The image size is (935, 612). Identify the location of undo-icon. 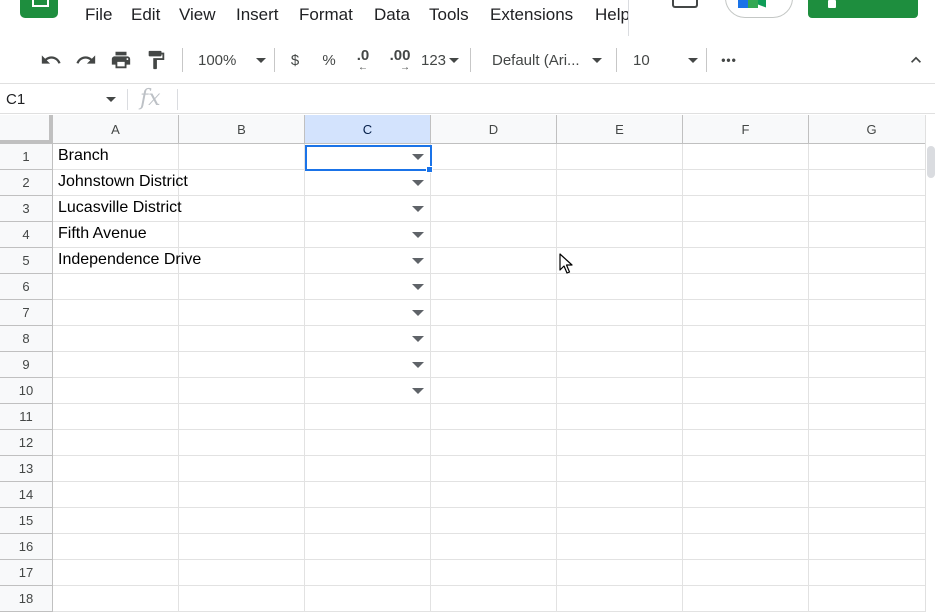
(51, 60).